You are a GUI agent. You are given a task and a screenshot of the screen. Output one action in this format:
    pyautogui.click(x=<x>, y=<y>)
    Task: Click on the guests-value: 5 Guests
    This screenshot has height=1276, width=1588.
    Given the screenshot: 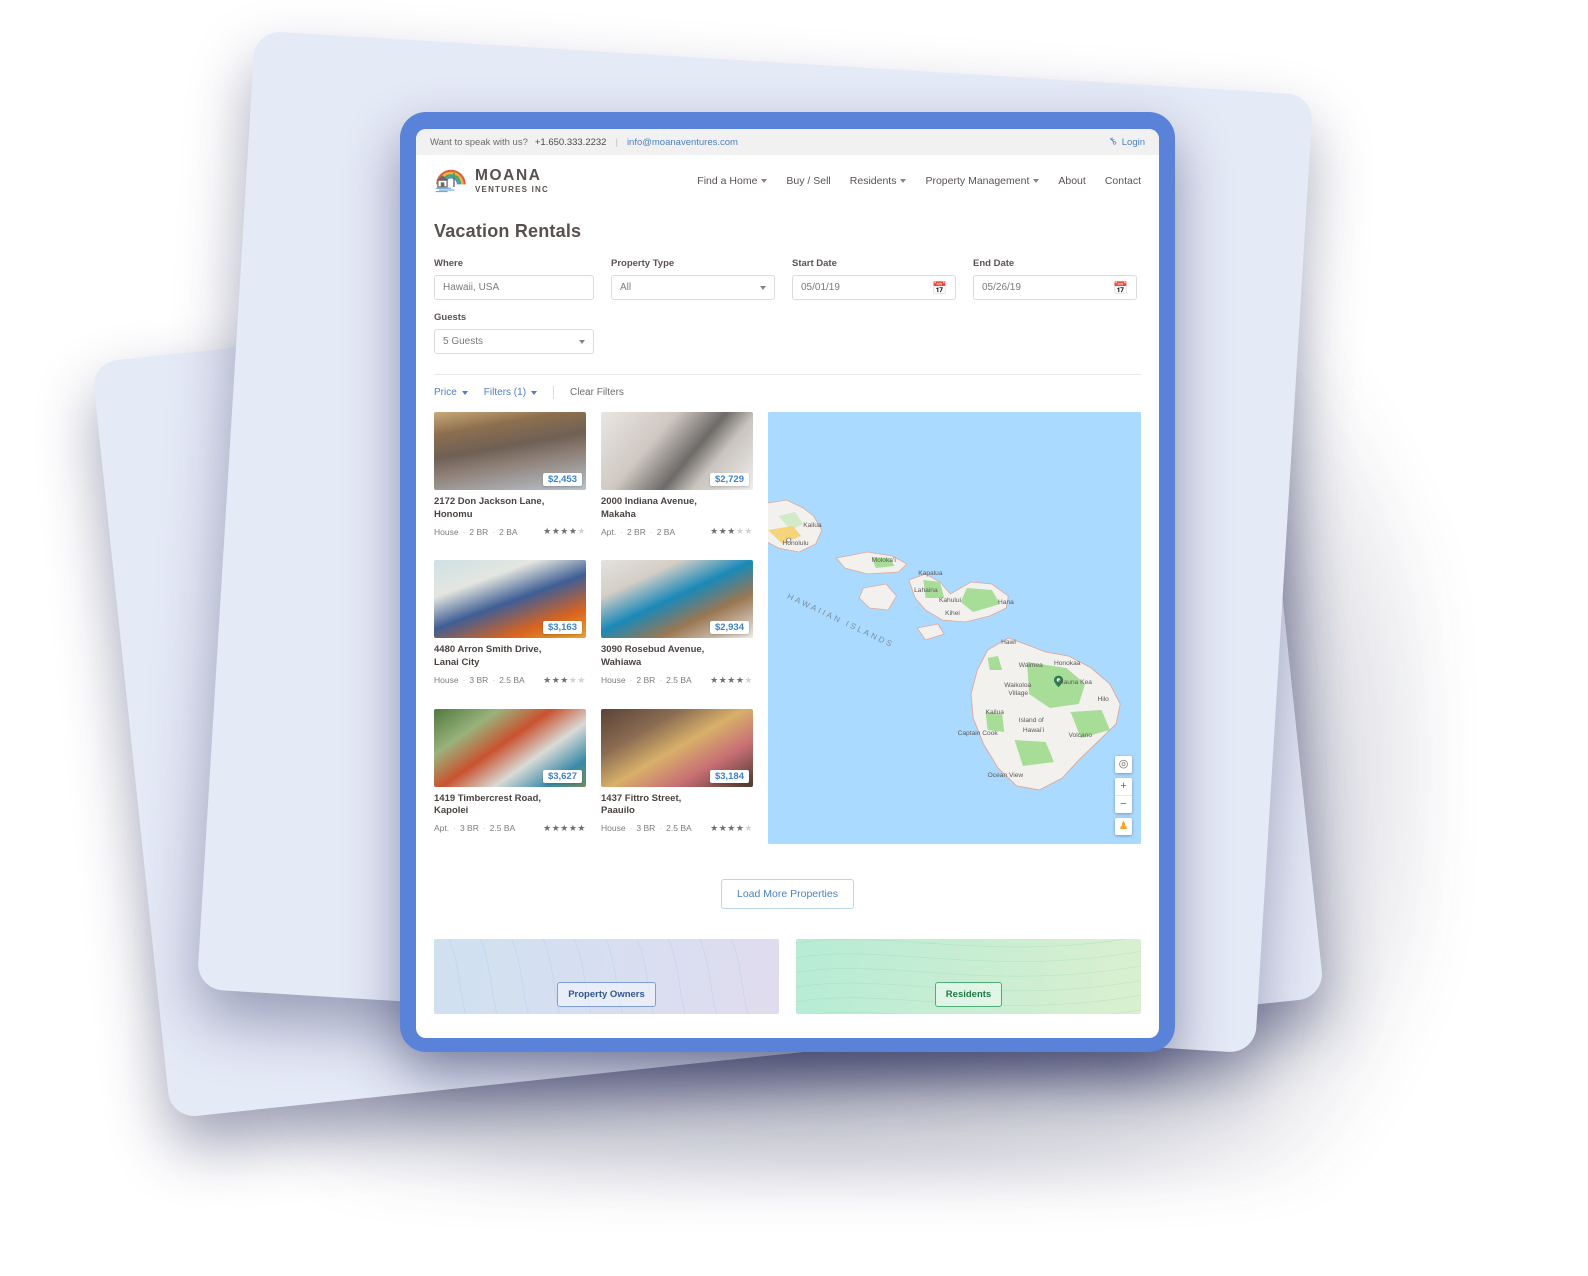 What is the action you would take?
    pyautogui.click(x=463, y=341)
    